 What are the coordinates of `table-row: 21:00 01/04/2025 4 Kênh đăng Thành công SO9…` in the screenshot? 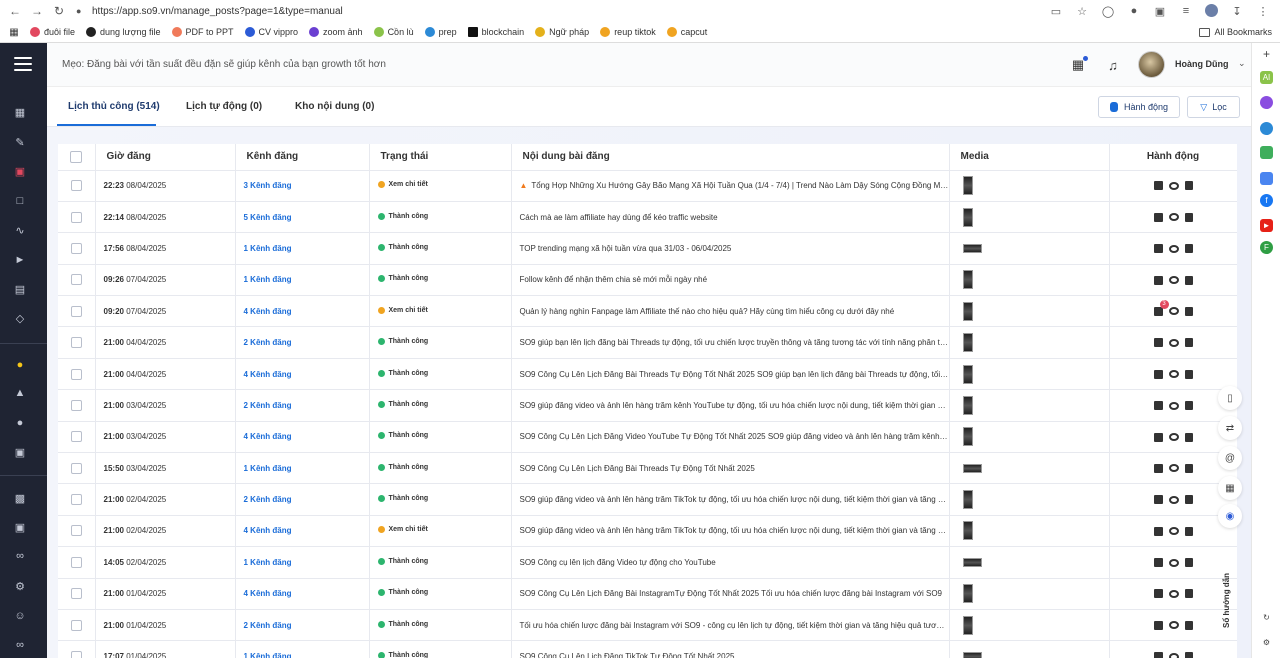 It's located at (647, 594).